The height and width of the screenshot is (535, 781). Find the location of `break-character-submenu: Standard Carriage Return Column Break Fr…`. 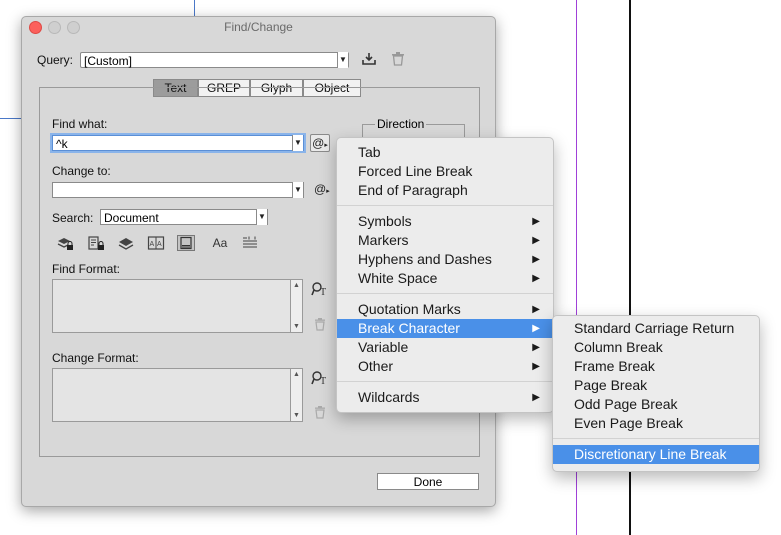

break-character-submenu: Standard Carriage Return Column Break Fr… is located at coordinates (656, 393).